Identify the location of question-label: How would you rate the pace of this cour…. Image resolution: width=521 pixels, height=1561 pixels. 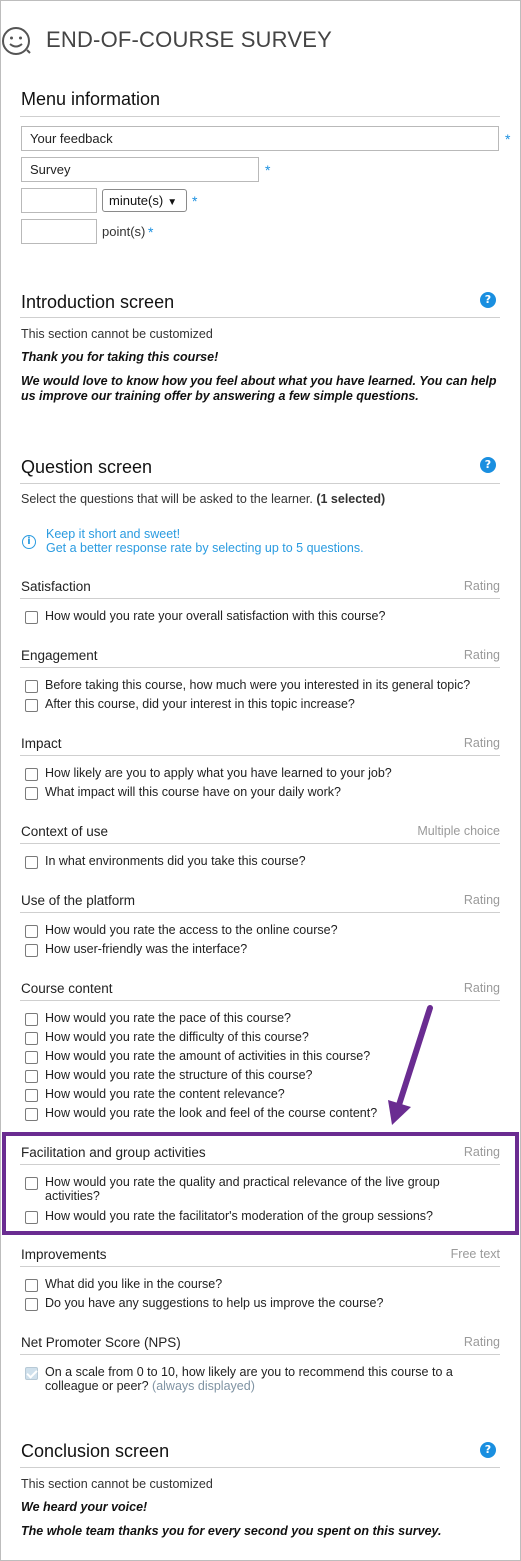
(168, 1018).